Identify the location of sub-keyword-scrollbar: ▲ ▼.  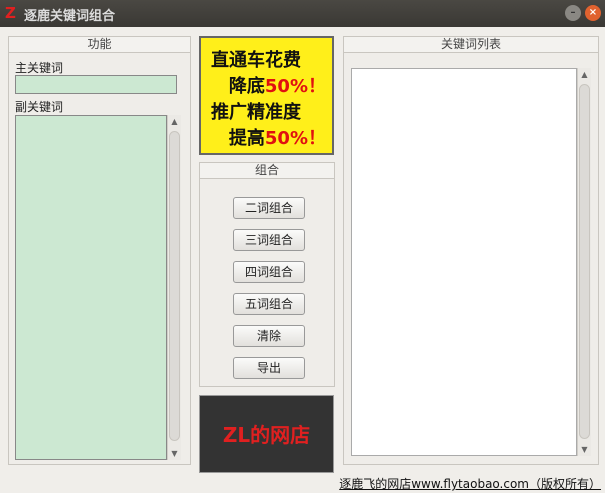
(174, 287).